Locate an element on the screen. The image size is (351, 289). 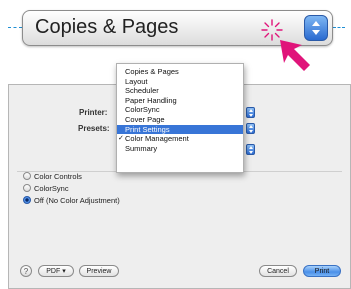
menu-item-cover-page: Cover Page is located at coordinates (180, 120).